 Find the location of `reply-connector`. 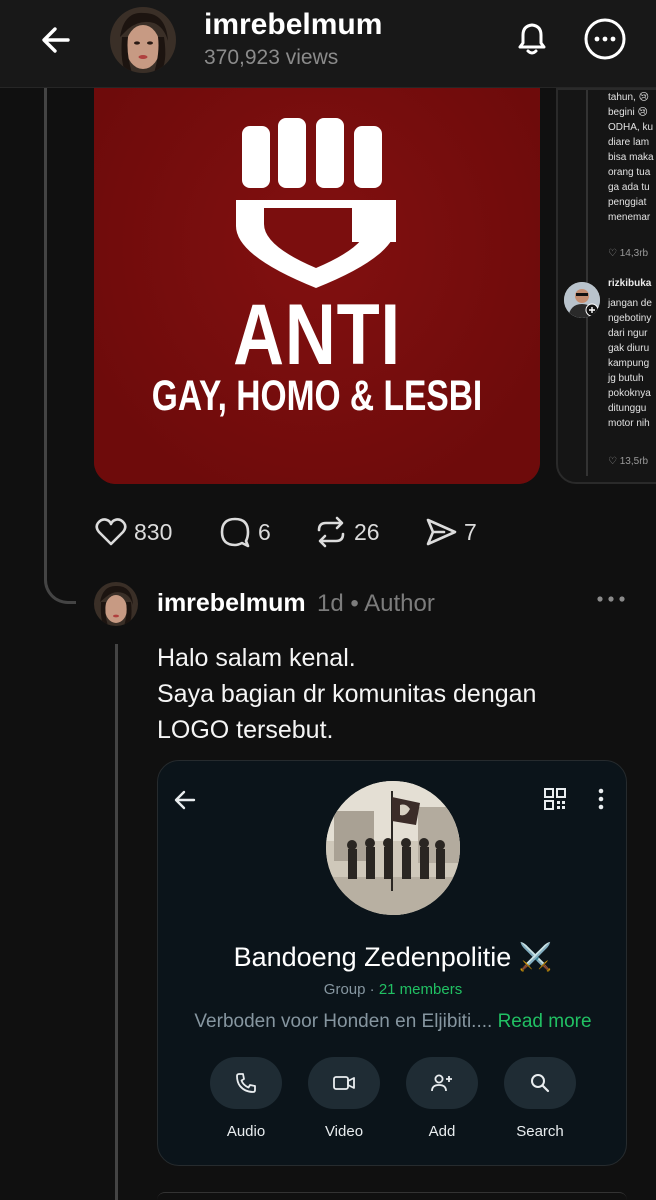

reply-connector is located at coordinates (116, 922).